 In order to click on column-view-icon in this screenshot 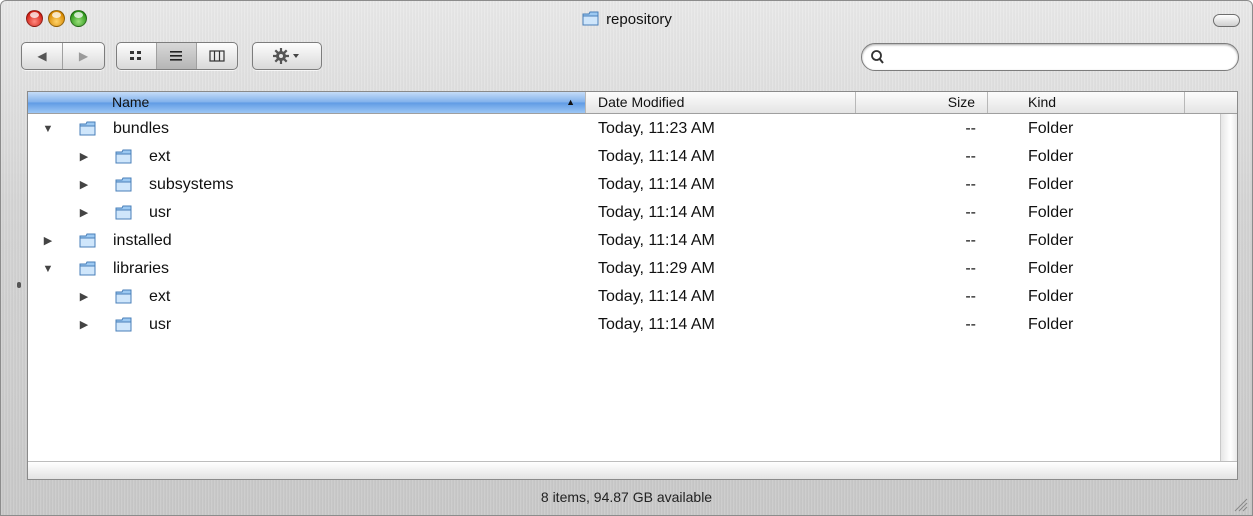, I will do `click(217, 56)`.